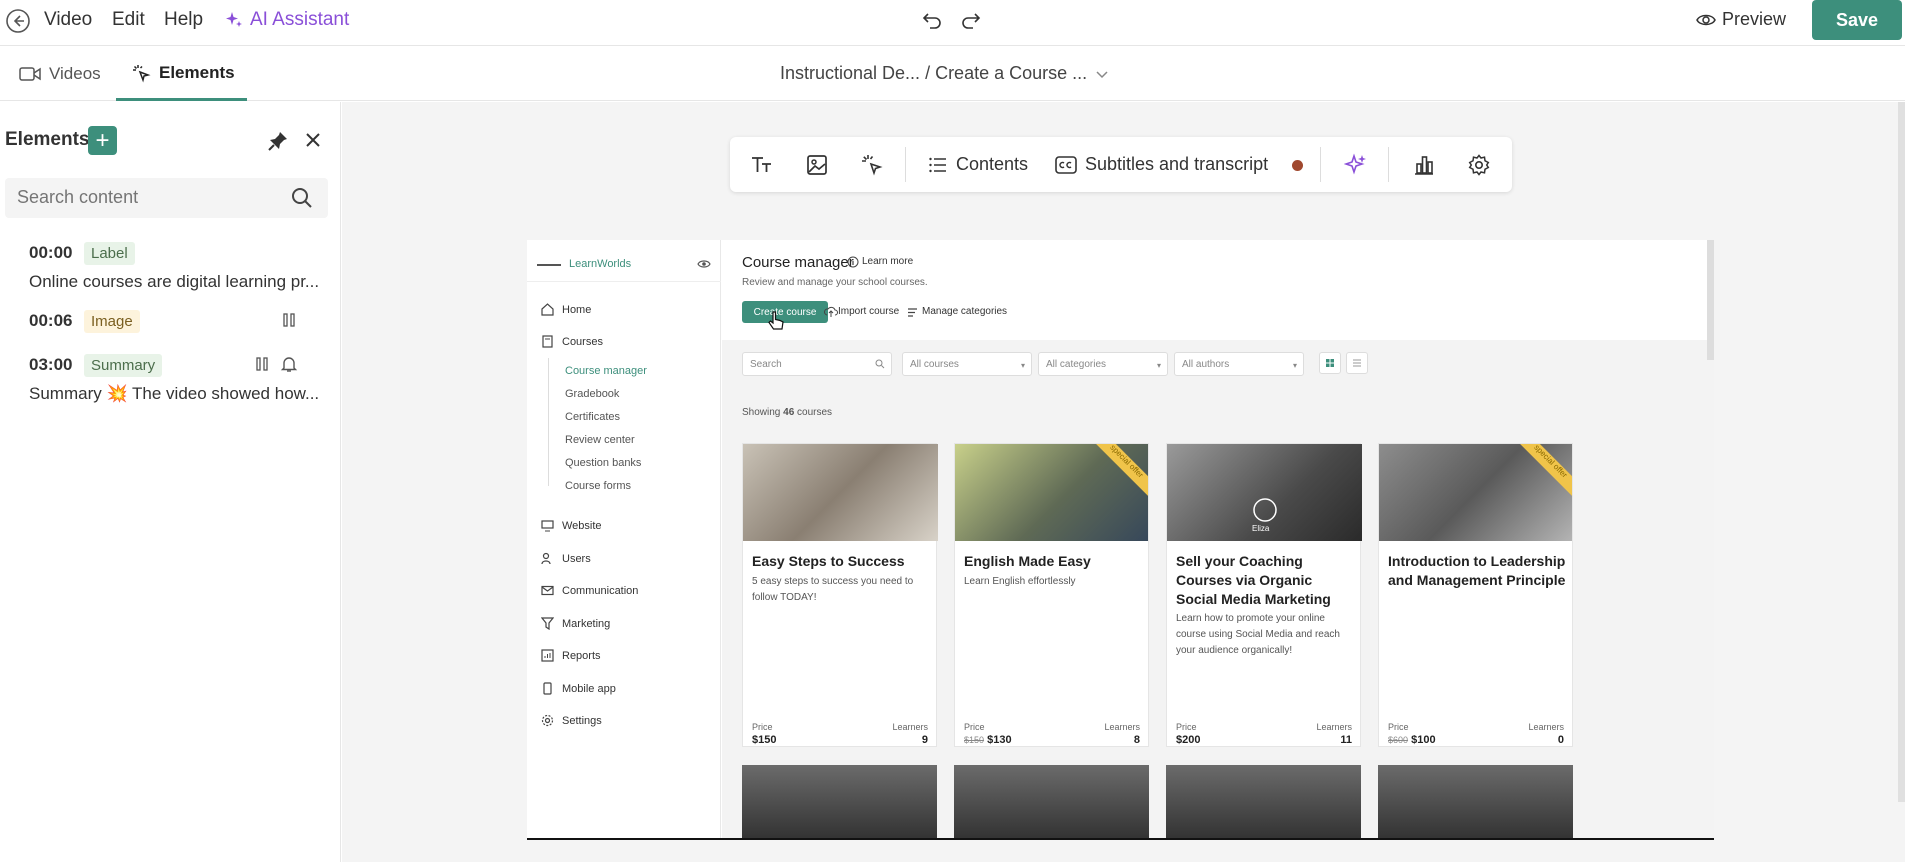 The image size is (1905, 862). What do you see at coordinates (549, 265) in the screenshot?
I see `lw-logo-icon` at bounding box center [549, 265].